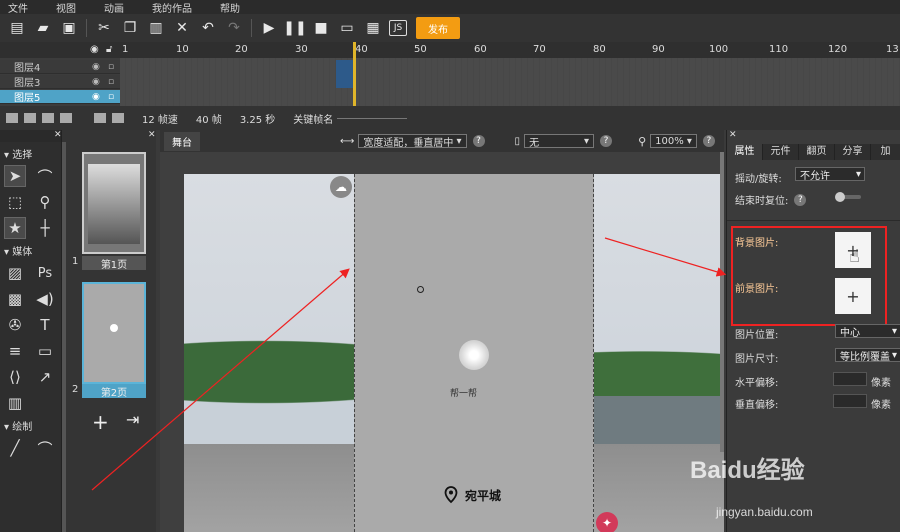 This screenshot has height=532, width=900. I want to click on curve-tool-icon: ⌒, so click(45, 448).